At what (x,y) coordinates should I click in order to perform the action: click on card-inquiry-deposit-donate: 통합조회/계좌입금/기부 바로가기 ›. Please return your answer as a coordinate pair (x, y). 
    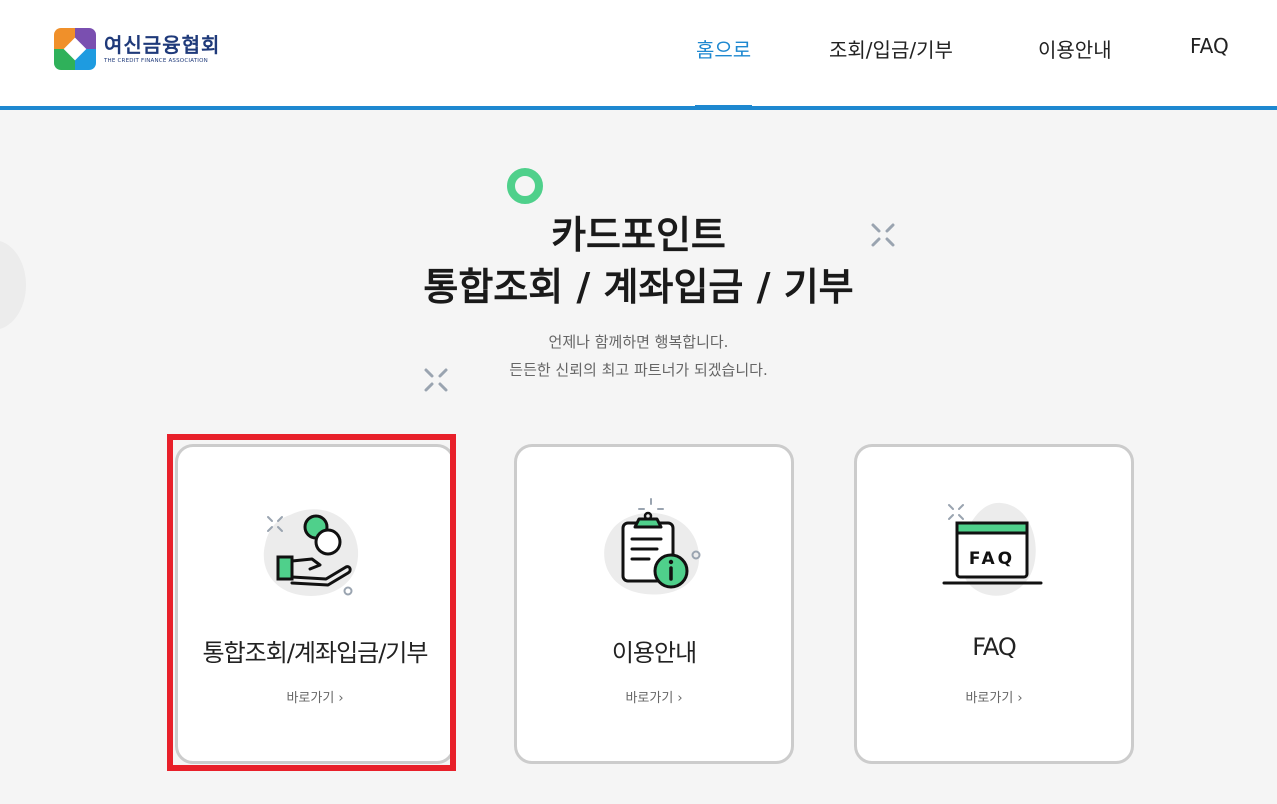
    Looking at the image, I should click on (315, 604).